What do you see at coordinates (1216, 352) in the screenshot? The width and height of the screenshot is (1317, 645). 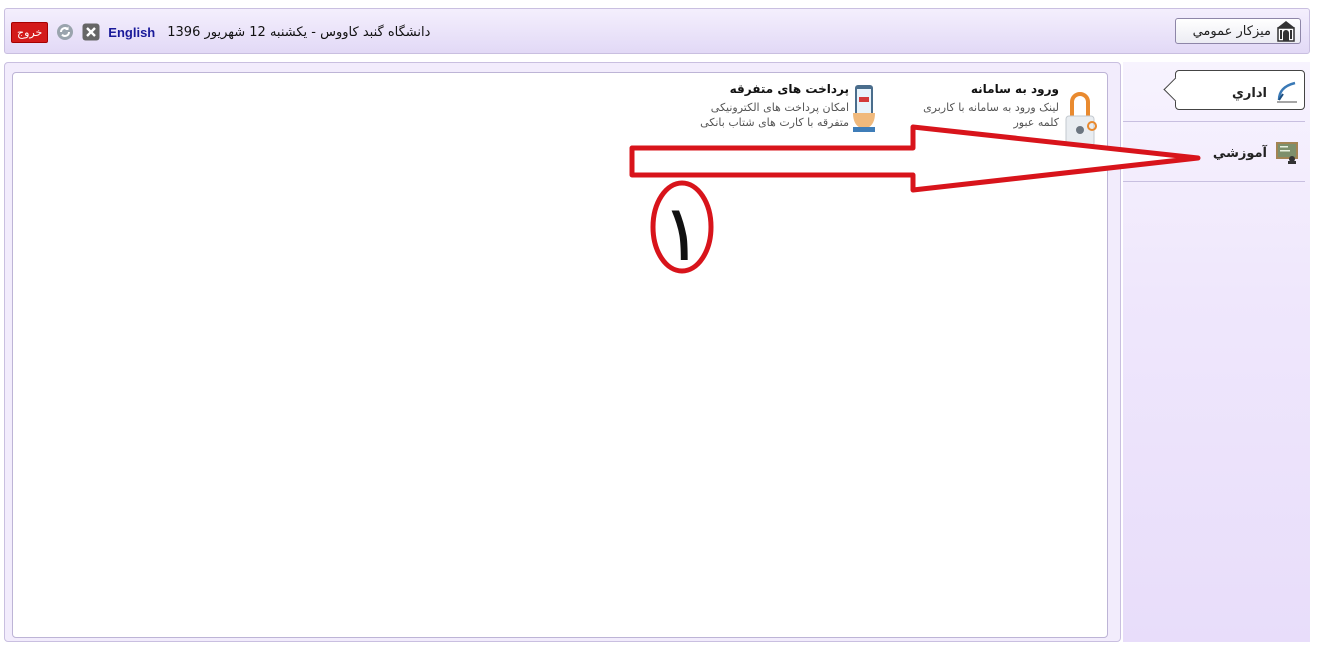 I see `sidebar: اداري آموزشي` at bounding box center [1216, 352].